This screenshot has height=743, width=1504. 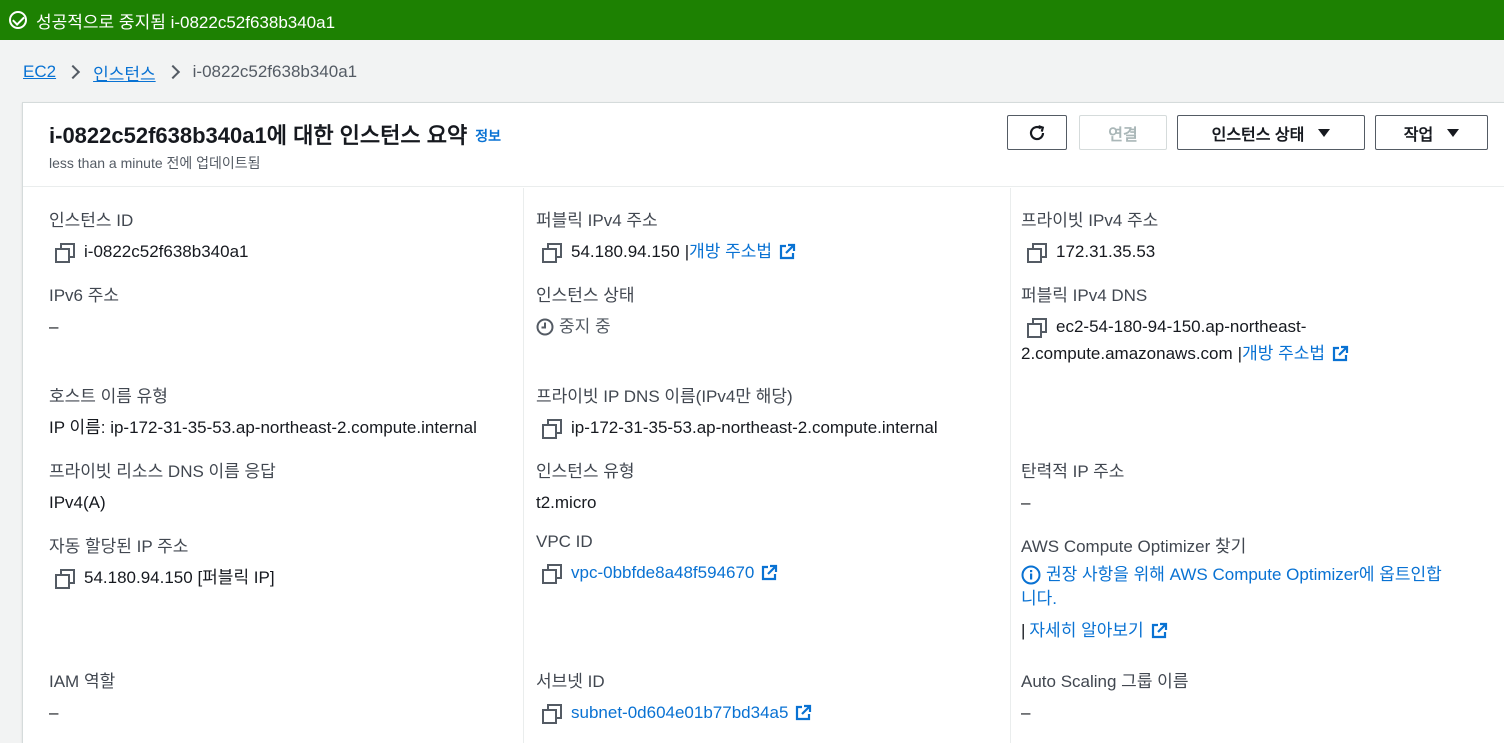 I want to click on breadcrumb-current: i-0822c52f638b340a1, so click(x=275, y=71).